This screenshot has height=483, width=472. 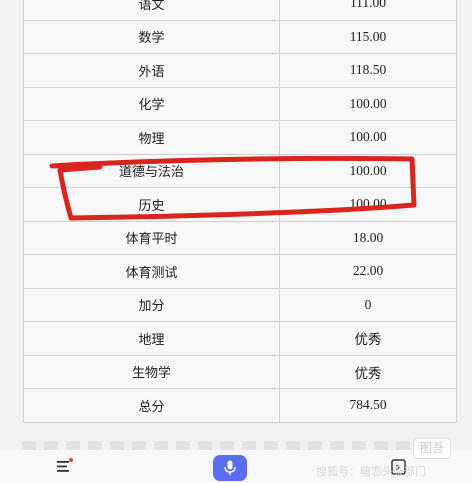 I want to click on table-row: 体育平时 18.00, so click(x=240, y=237).